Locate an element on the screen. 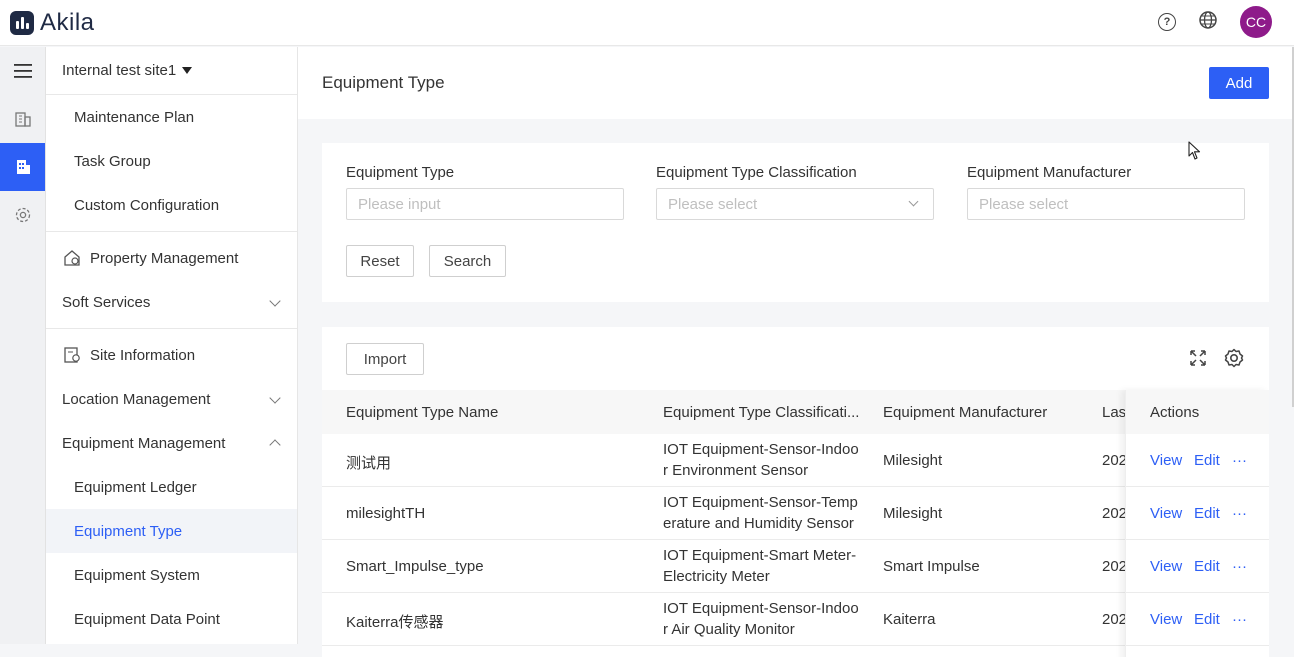 Image resolution: width=1294 pixels, height=657 pixels. site-name: Internal test site1 is located at coordinates (119, 70).